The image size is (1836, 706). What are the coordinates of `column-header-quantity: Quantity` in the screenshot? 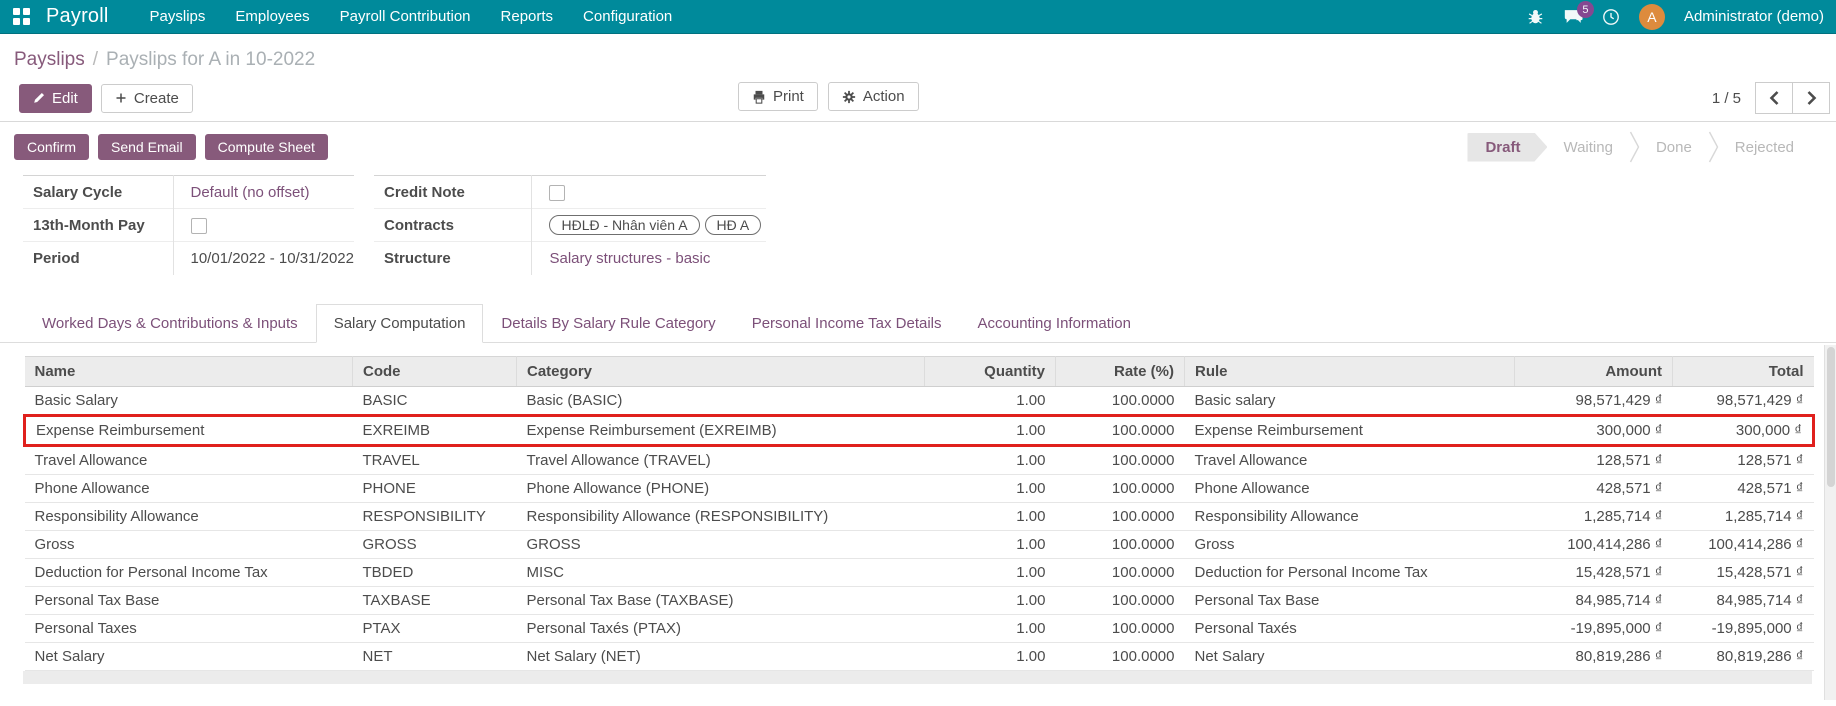 It's located at (990, 371).